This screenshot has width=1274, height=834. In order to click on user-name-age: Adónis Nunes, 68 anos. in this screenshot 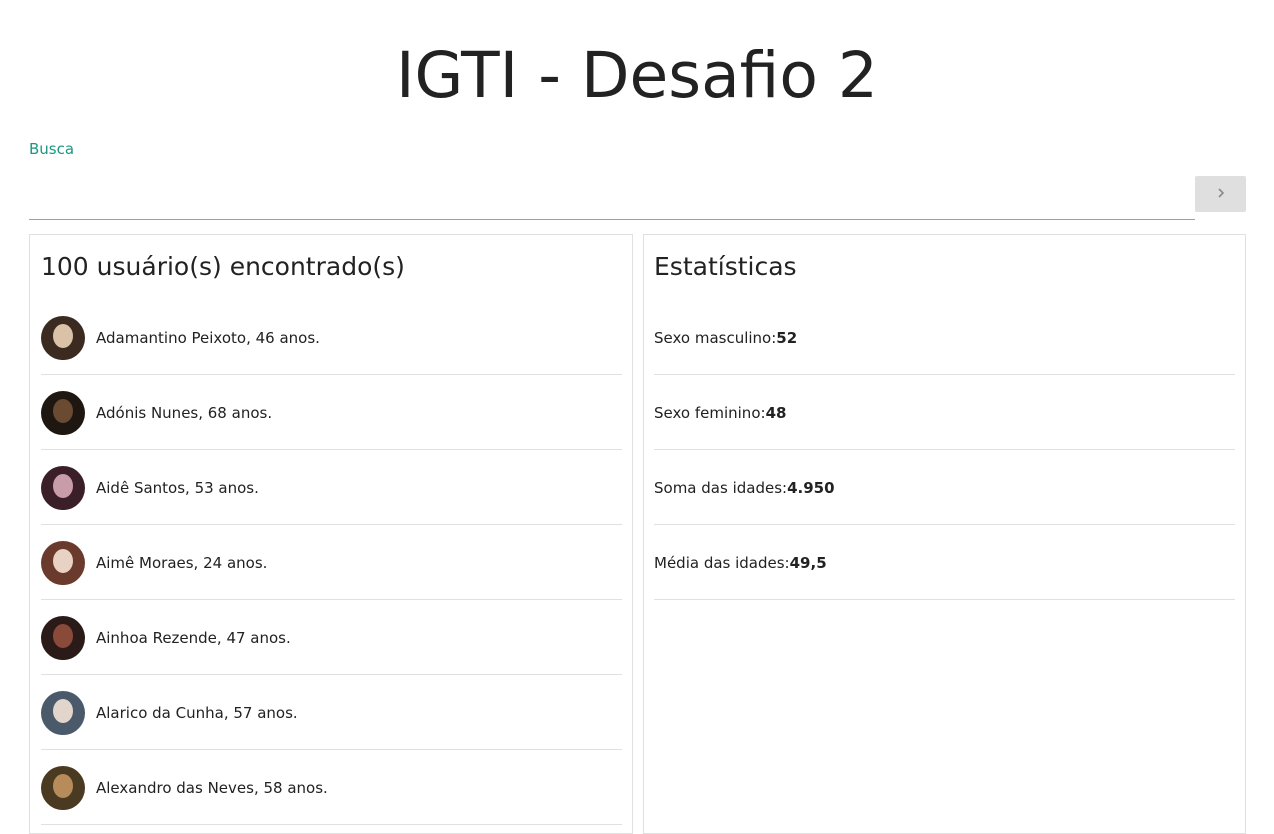, I will do `click(184, 412)`.